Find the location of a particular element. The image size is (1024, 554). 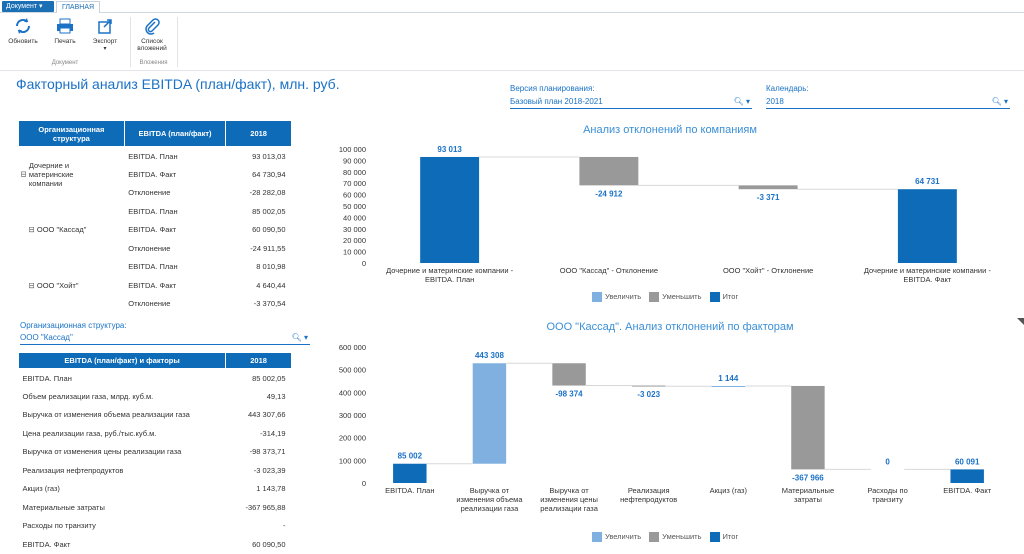

table-row: ⊟ ООО "Кассад" EBITDA. План 85 002,05 is located at coordinates (155, 218).